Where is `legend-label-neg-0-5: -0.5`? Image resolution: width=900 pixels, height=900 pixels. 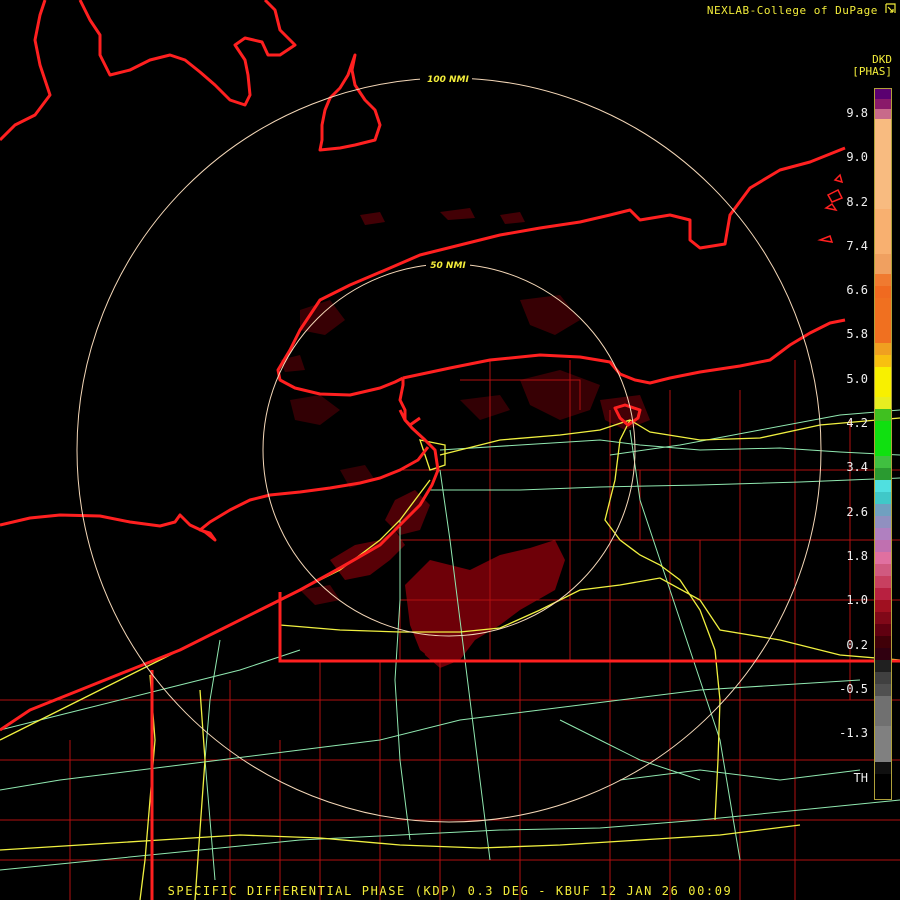
legend-label-neg-0-5: -0.5 is located at coordinates (853, 689).